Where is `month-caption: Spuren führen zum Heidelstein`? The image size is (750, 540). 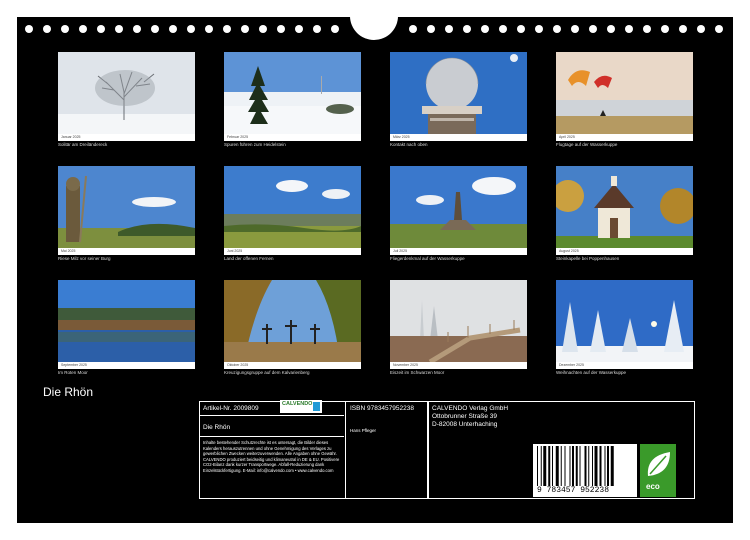
month-caption: Spuren führen zum Heidelstein is located at coordinates (255, 144).